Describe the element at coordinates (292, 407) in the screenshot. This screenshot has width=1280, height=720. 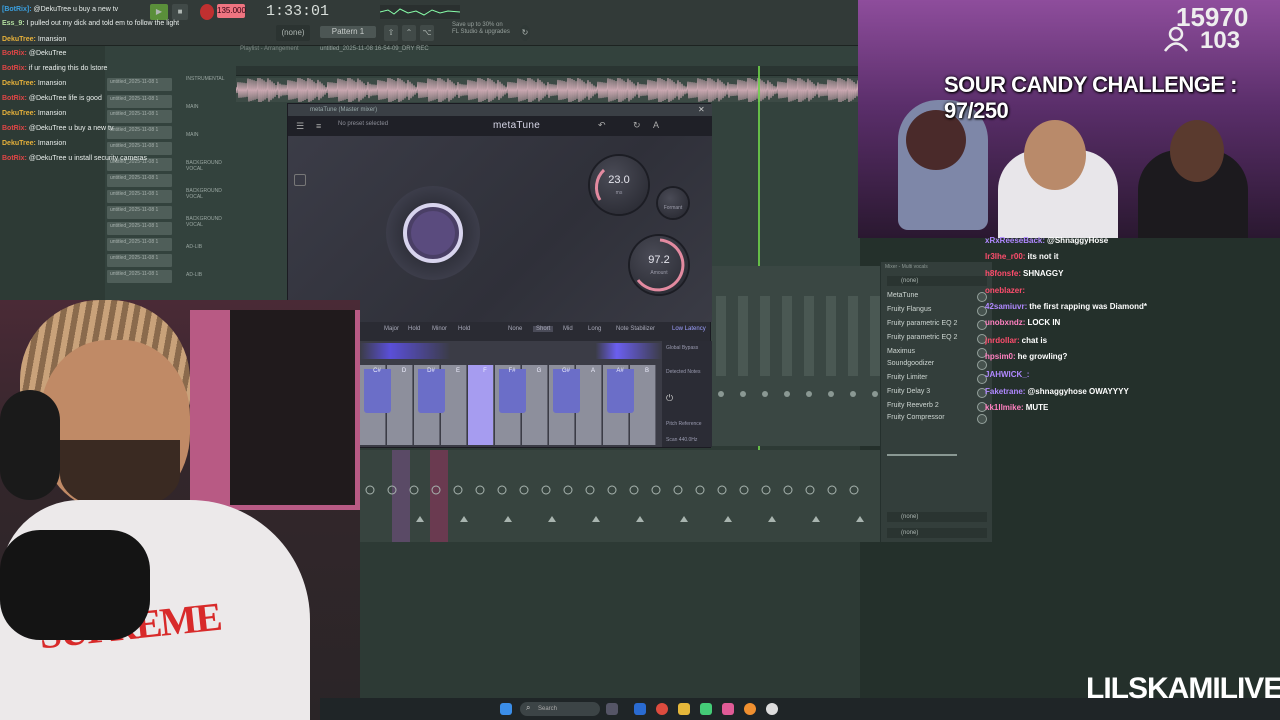
I see `microphone-arm` at that location.